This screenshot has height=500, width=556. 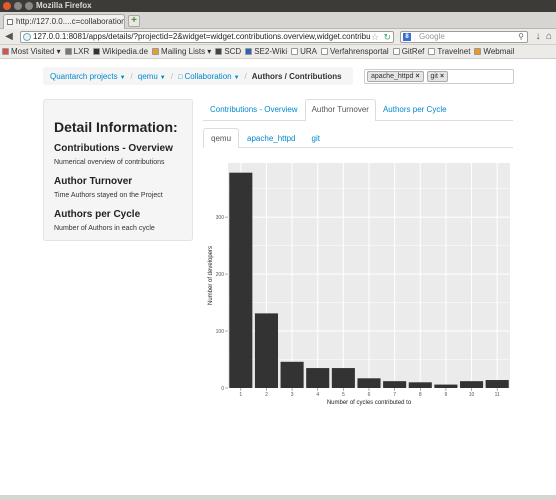 I want to click on window-close-button, so click(x=7, y=6).